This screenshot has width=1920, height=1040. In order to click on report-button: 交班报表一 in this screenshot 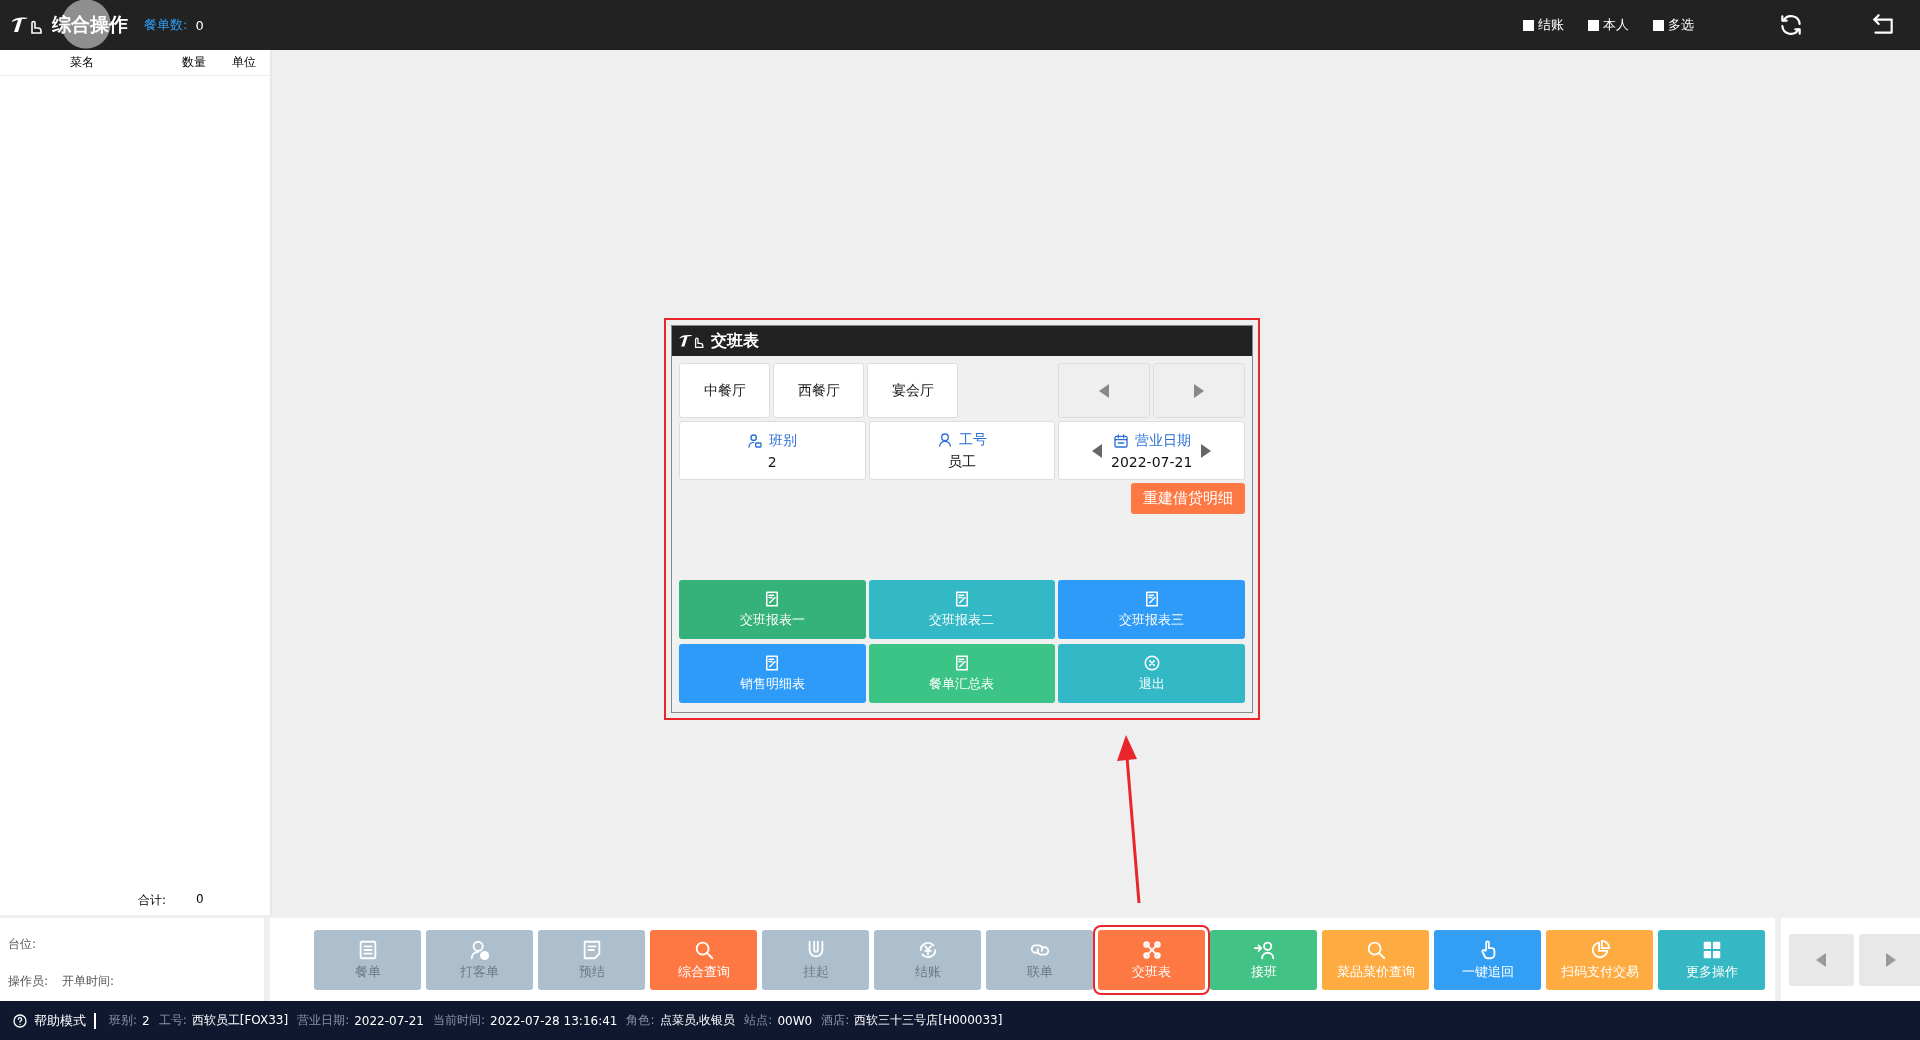, I will do `click(772, 609)`.